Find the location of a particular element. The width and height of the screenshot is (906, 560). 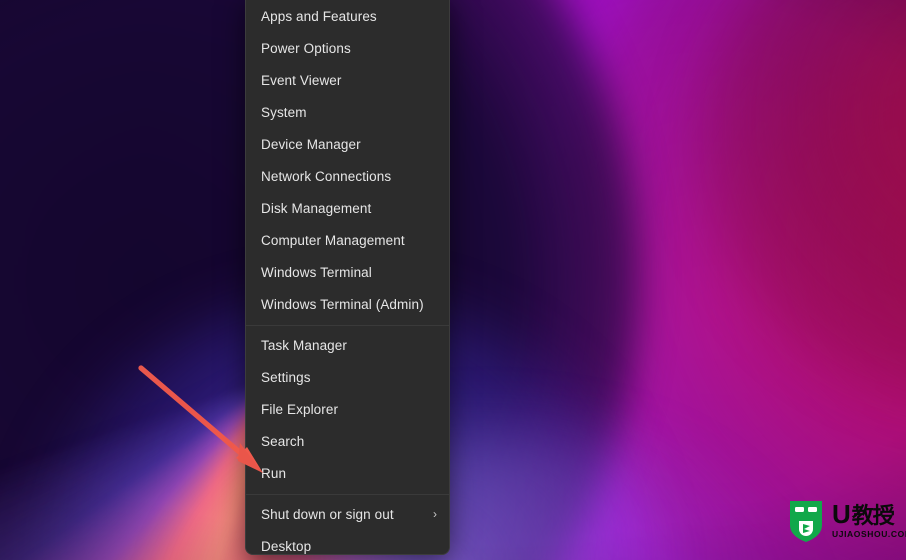

menu-item-system: System is located at coordinates (347, 113).